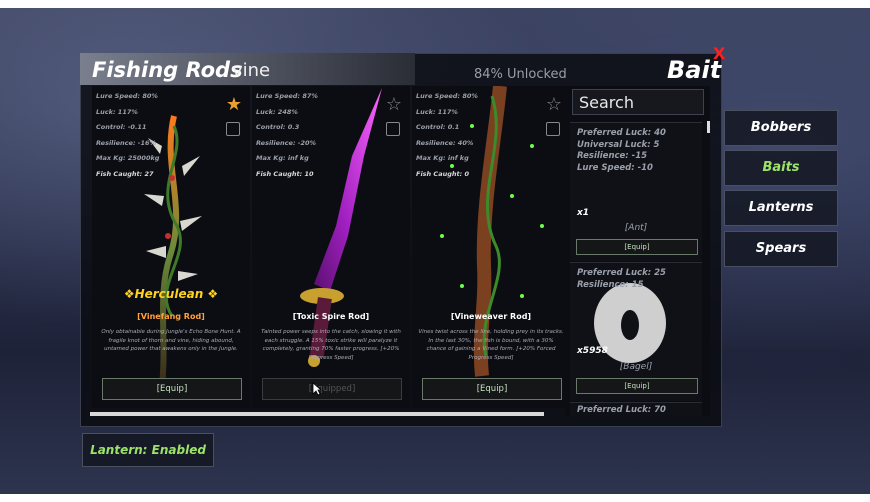  Describe the element at coordinates (638, 102) in the screenshot. I see `bait-search-input: Search` at that location.